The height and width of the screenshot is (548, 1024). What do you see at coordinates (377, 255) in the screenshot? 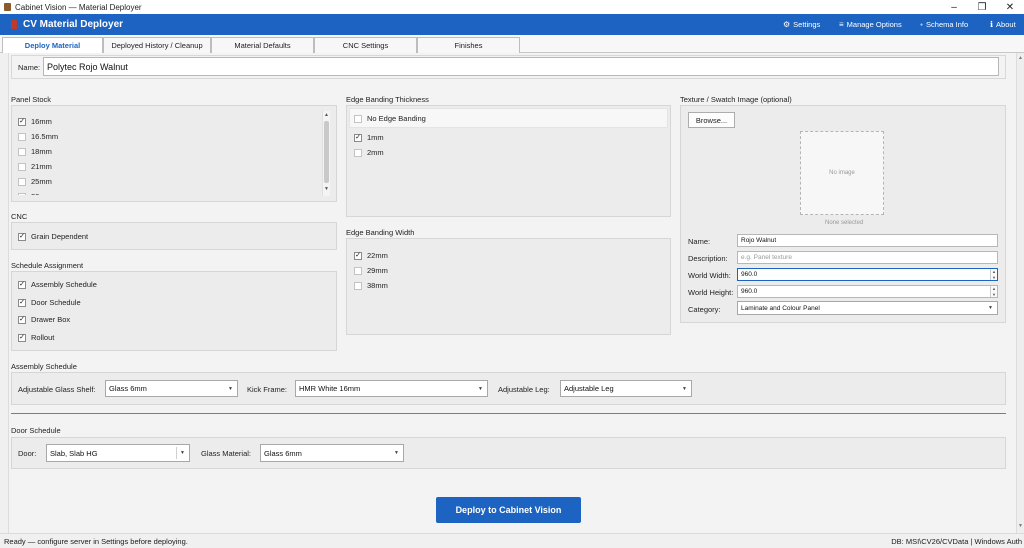
I see `checkbox-label: 22mm` at bounding box center [377, 255].